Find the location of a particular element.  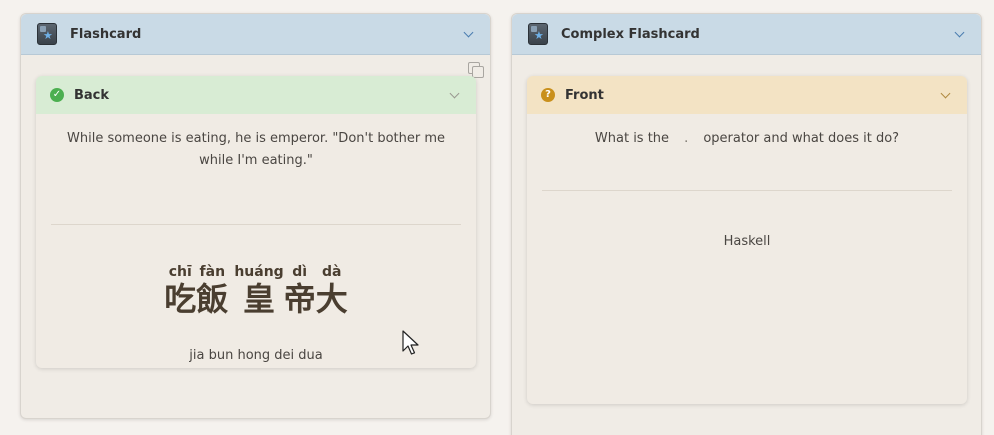

front-card-header: ? Front is located at coordinates (747, 95).